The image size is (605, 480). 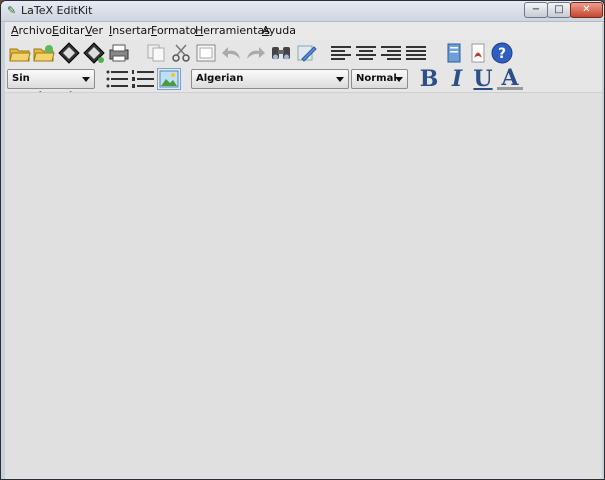 I want to click on font-color-button: A, so click(x=510, y=78).